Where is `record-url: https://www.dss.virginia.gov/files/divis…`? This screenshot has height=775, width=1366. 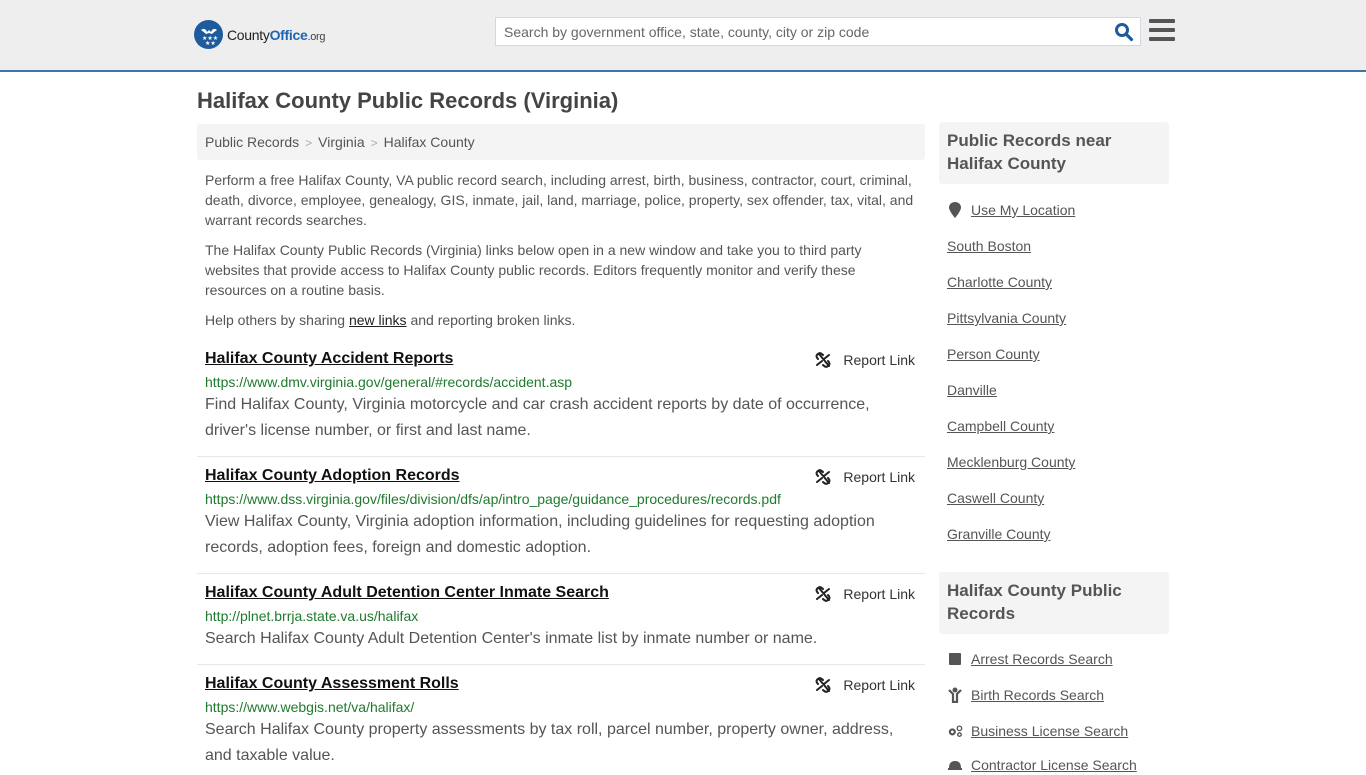
record-url: https://www.dss.virginia.gov/files/divis… is located at coordinates (493, 499).